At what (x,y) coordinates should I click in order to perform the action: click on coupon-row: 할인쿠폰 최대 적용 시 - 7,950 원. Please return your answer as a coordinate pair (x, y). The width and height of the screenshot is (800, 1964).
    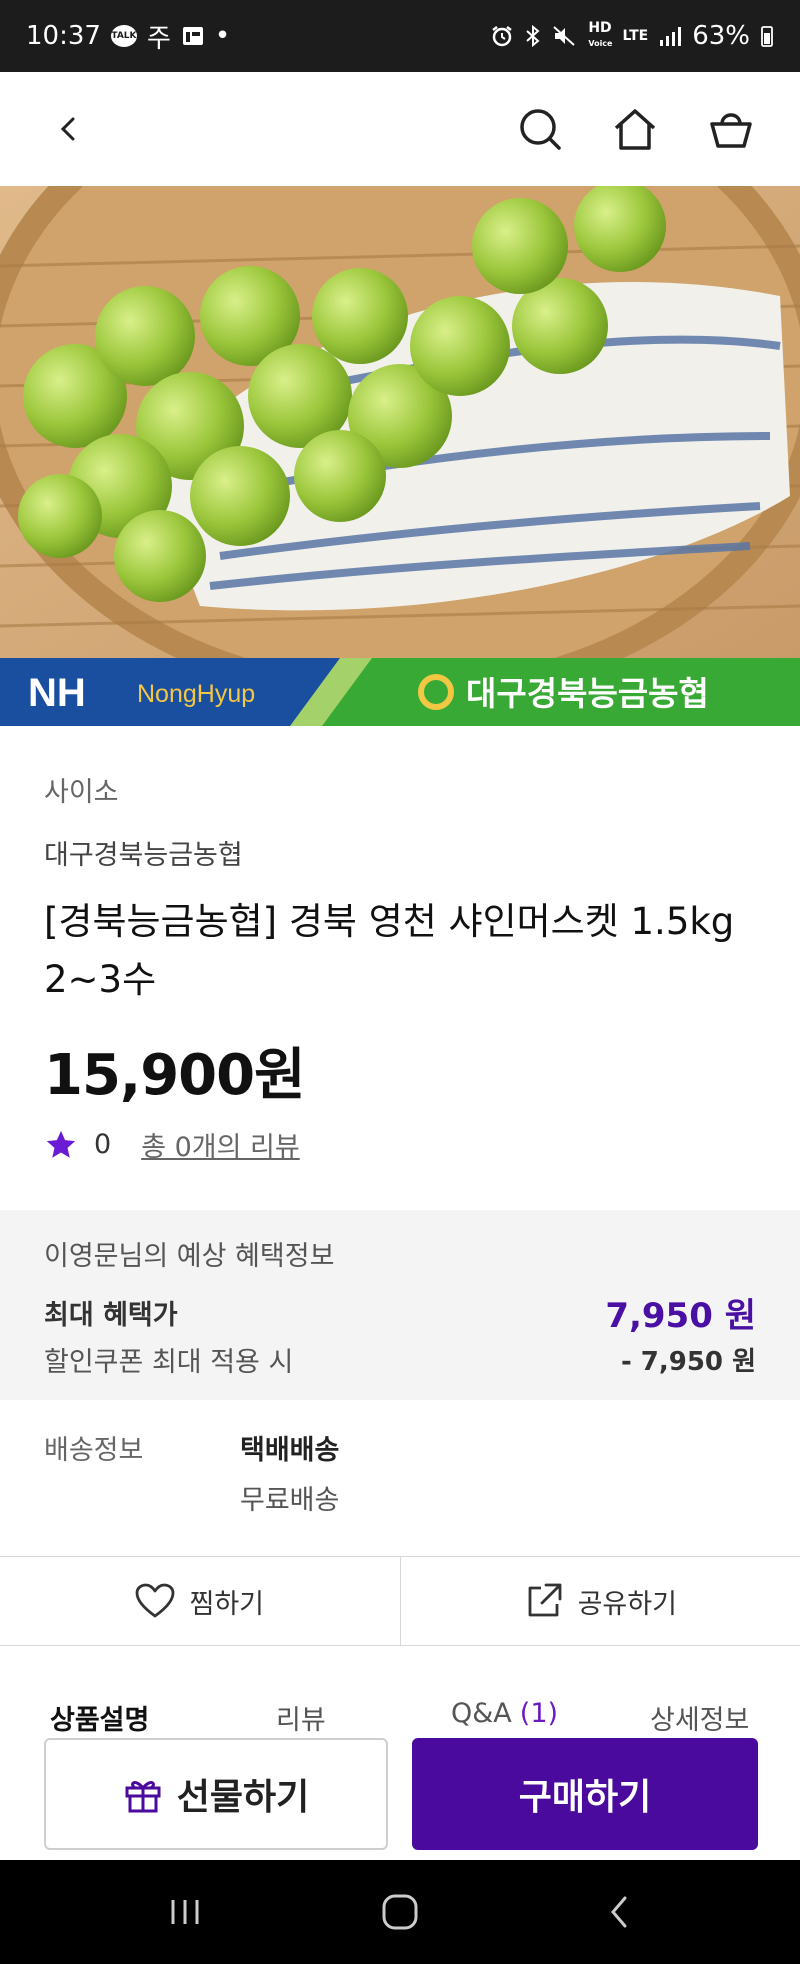
    Looking at the image, I should click on (400, 1359).